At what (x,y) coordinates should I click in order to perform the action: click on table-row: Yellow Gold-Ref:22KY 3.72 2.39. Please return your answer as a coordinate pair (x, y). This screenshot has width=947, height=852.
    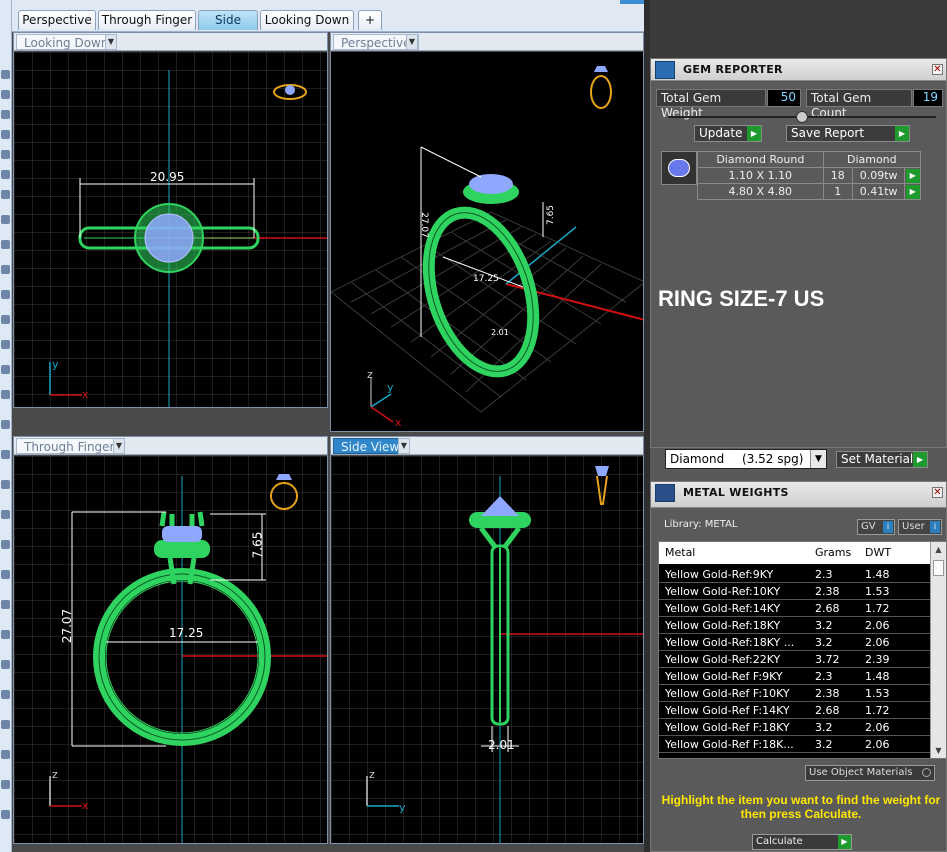
    Looking at the image, I should click on (794, 659).